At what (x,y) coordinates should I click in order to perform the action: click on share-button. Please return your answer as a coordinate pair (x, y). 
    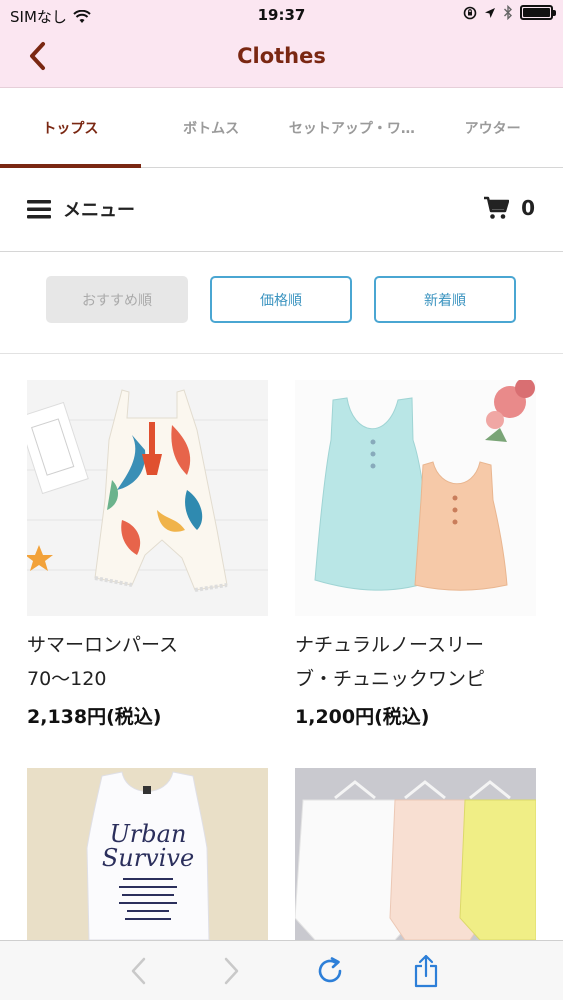
    Looking at the image, I should click on (426, 971).